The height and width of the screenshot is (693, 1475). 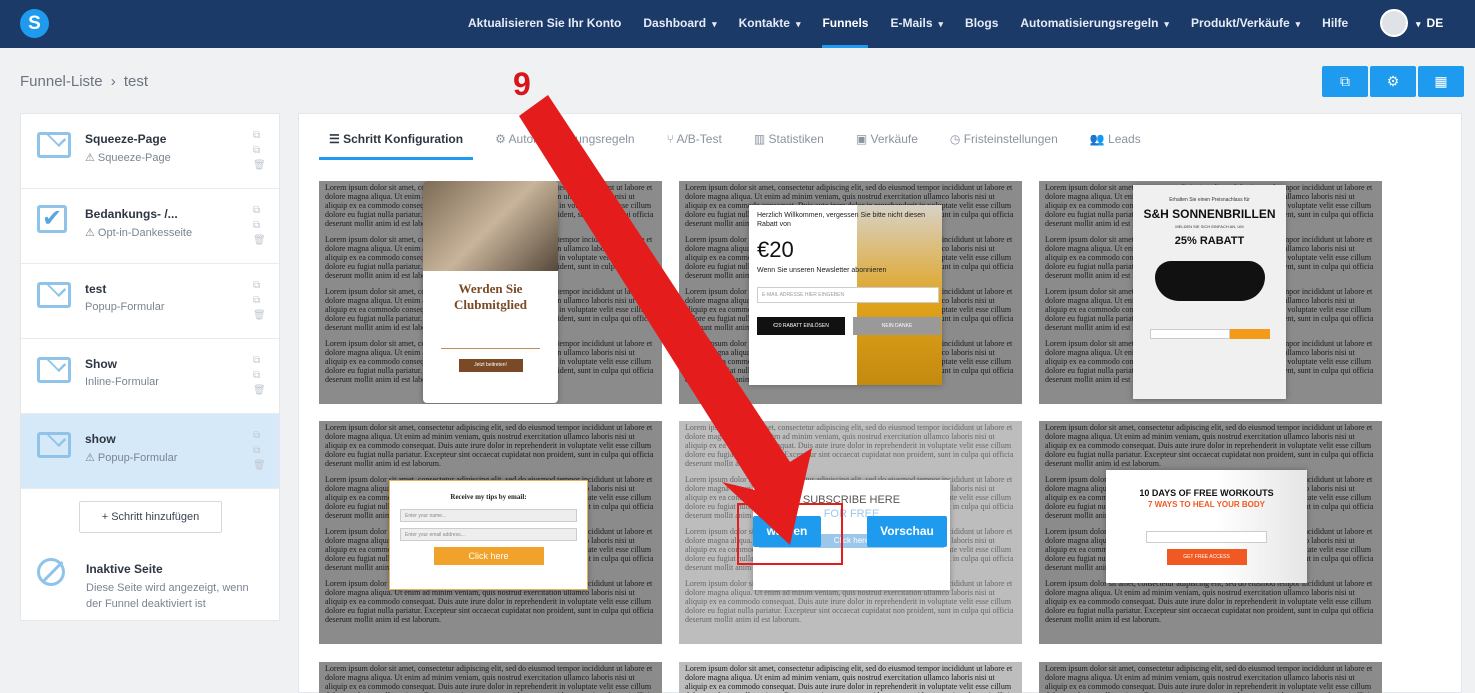 I want to click on nav-dashboard: Dashboard ▾, so click(x=679, y=24).